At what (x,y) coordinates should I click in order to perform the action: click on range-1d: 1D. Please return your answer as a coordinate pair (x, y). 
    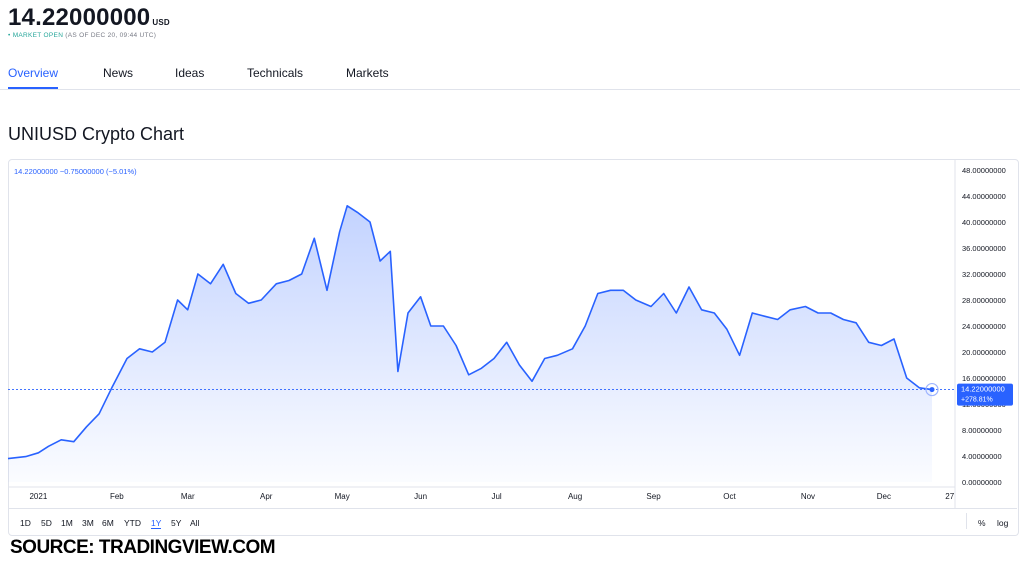
    Looking at the image, I should click on (25, 523).